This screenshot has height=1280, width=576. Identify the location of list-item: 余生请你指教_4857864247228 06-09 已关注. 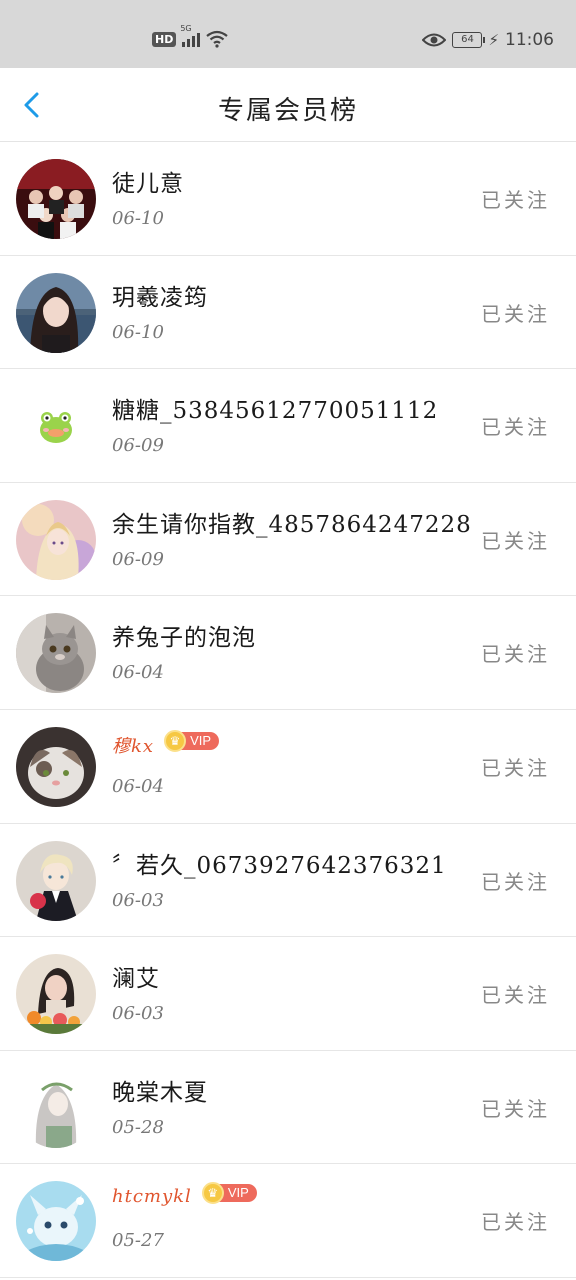
(288, 539).